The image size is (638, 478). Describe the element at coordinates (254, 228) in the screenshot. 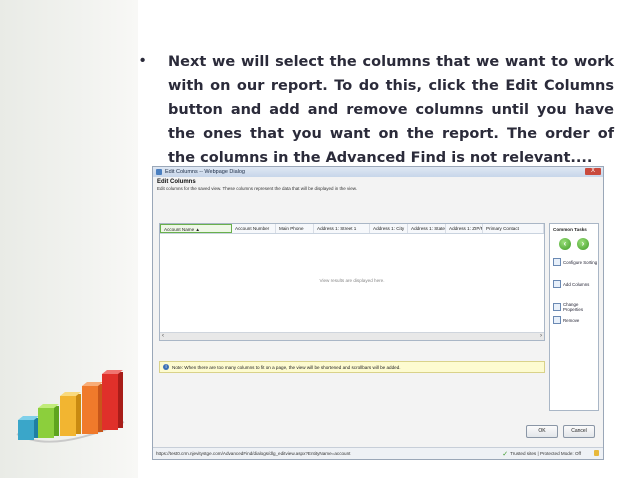

I see `column-account-number: Account Number` at that location.